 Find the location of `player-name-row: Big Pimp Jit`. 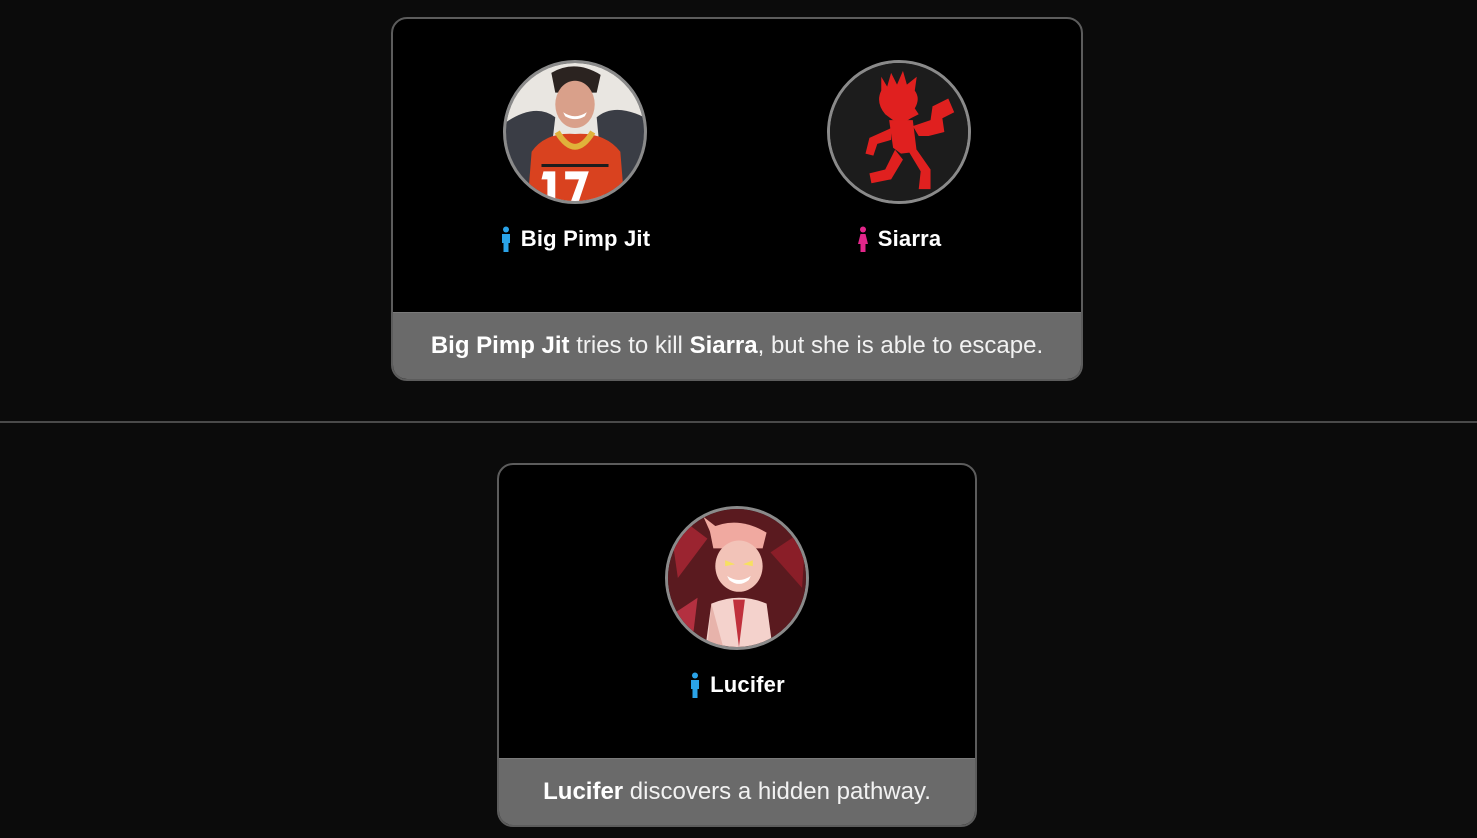

player-name-row: Big Pimp Jit is located at coordinates (575, 239).